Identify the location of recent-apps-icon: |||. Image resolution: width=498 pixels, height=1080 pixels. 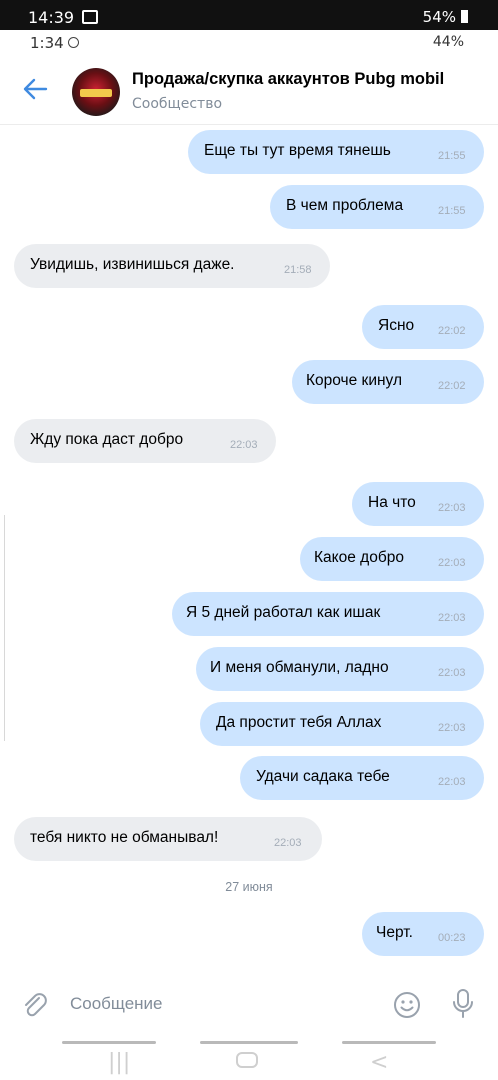
(119, 1062).